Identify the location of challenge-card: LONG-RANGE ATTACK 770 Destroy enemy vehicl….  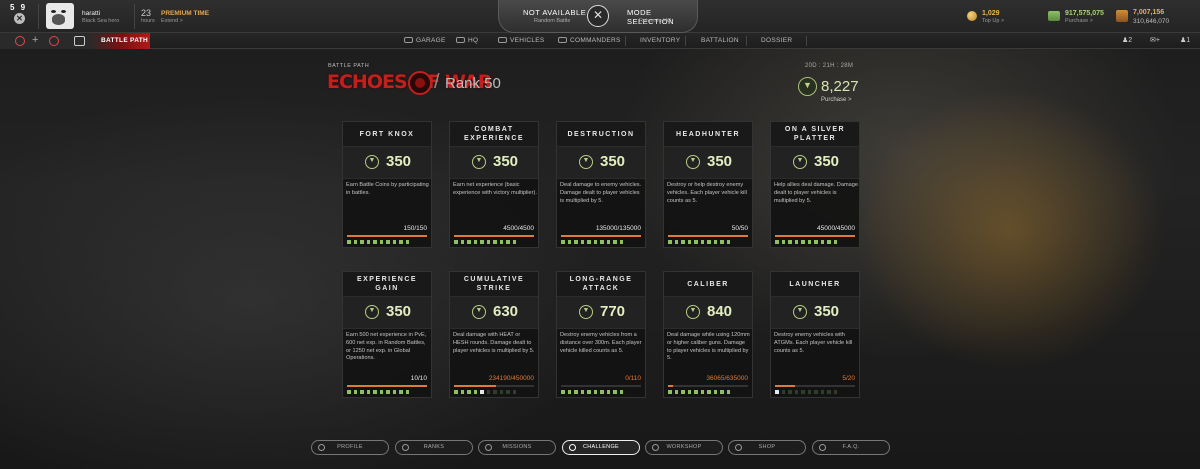
(601, 334).